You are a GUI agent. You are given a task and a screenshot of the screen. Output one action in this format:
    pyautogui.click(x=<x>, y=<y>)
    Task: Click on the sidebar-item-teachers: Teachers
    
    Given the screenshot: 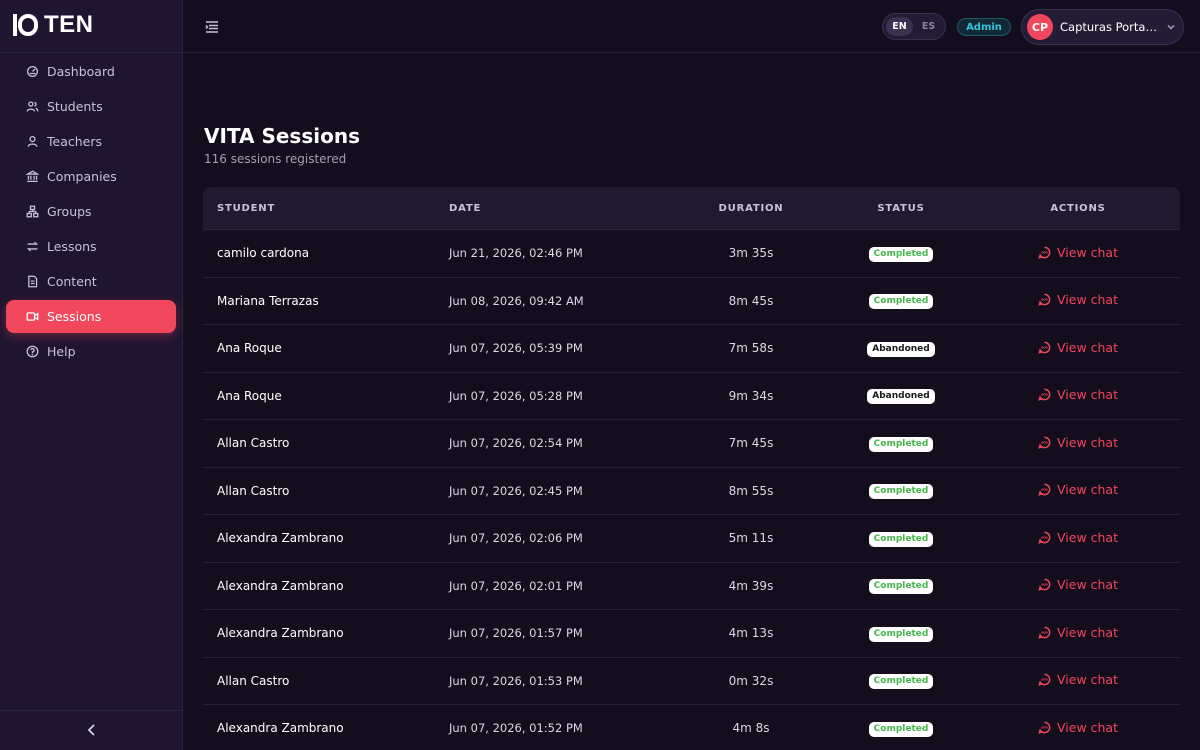 What is the action you would take?
    pyautogui.click(x=91, y=141)
    